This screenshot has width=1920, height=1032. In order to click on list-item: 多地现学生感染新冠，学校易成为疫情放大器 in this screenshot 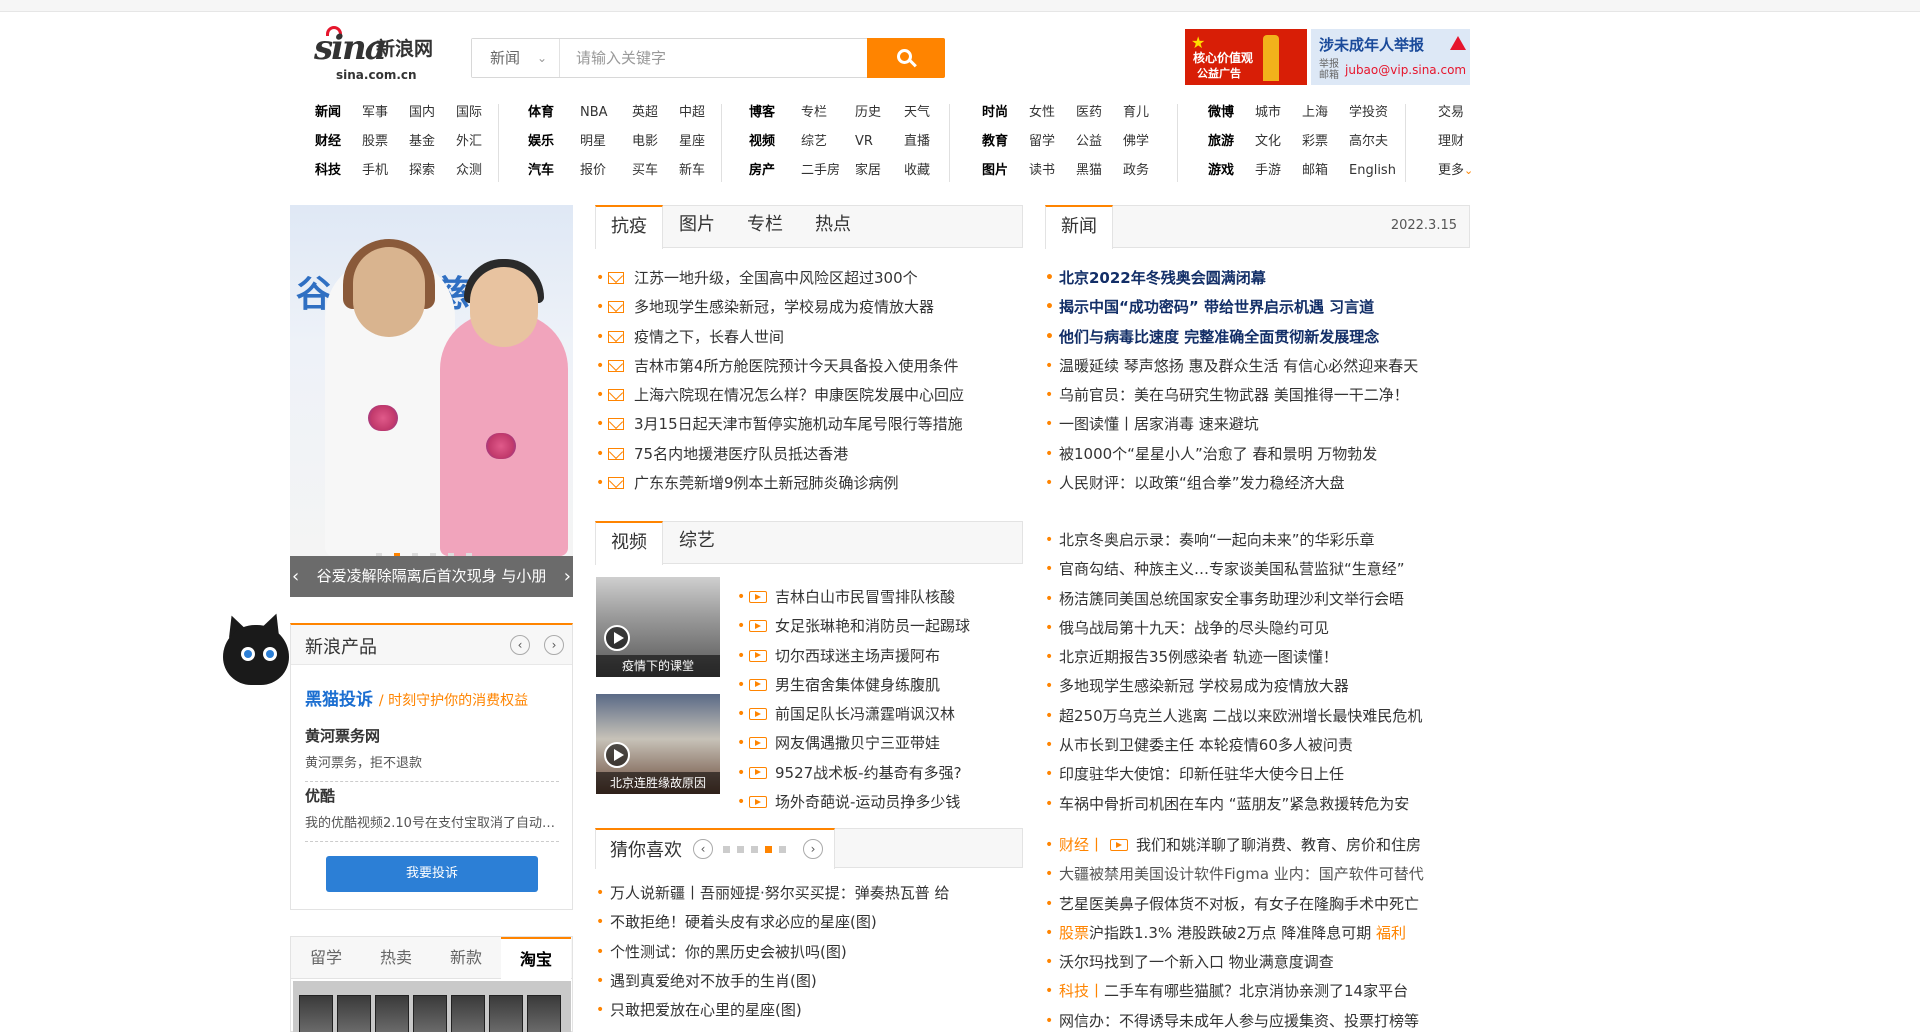, I will do `click(810, 307)`.